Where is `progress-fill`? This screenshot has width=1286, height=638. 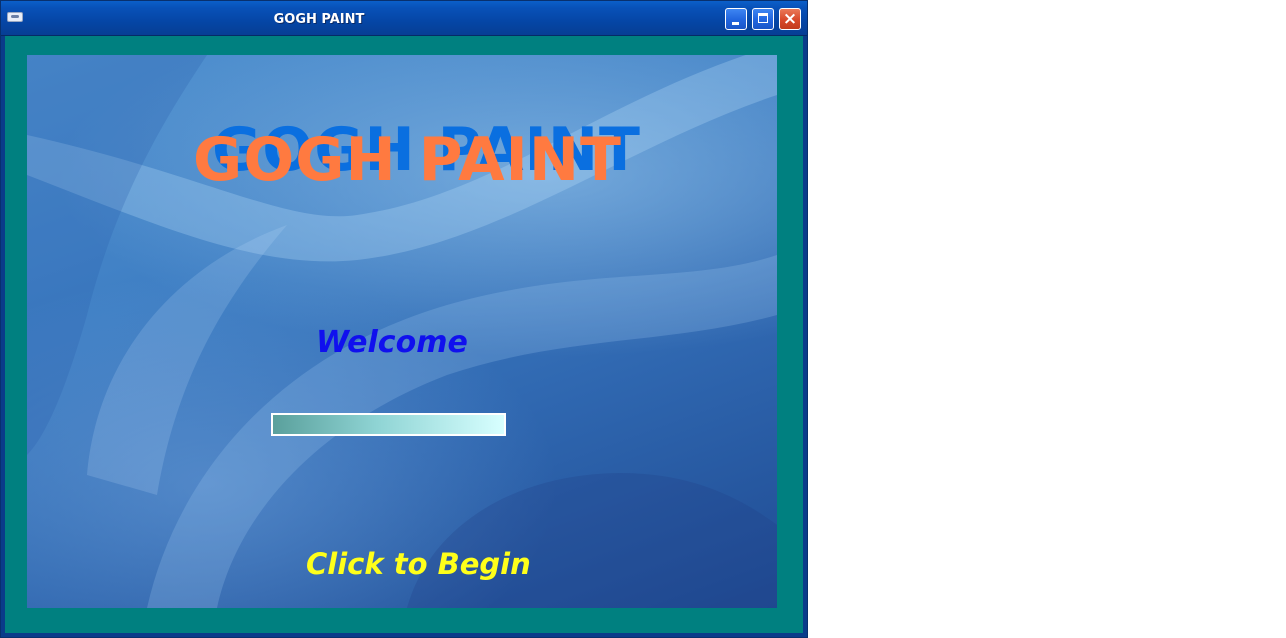
progress-fill is located at coordinates (388, 424).